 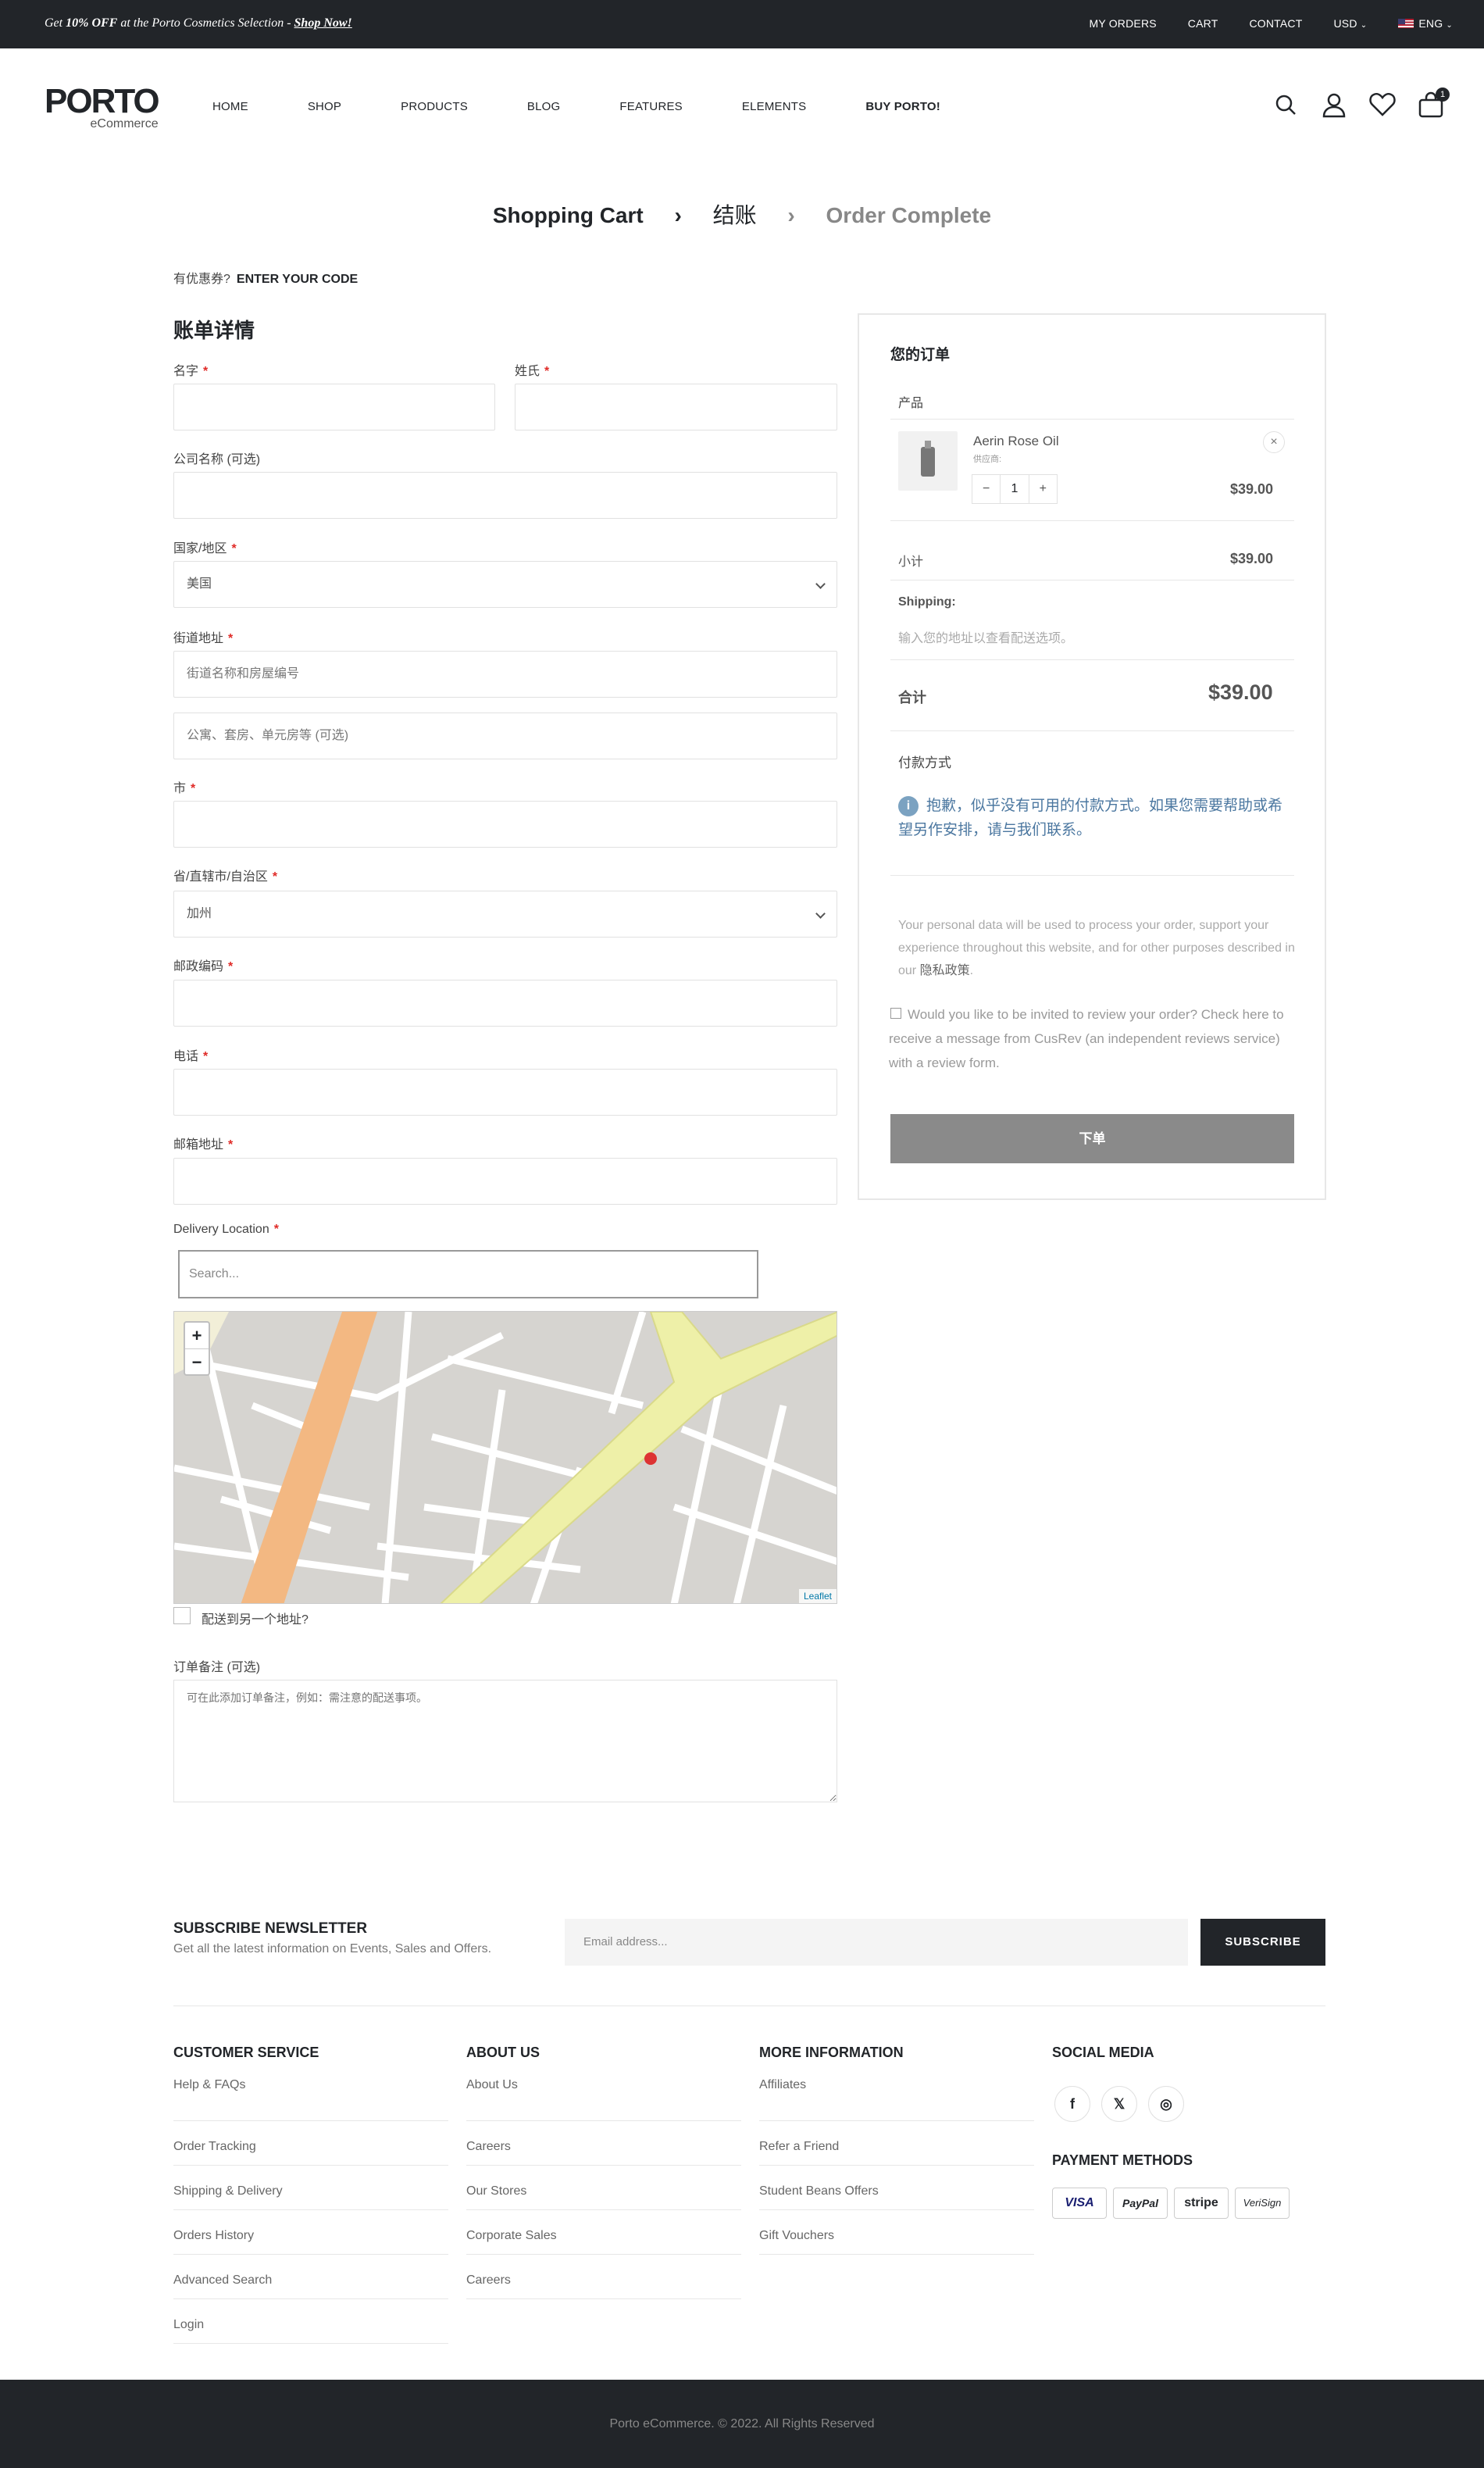 I want to click on instagram-icon: ◎, so click(x=1166, y=2104).